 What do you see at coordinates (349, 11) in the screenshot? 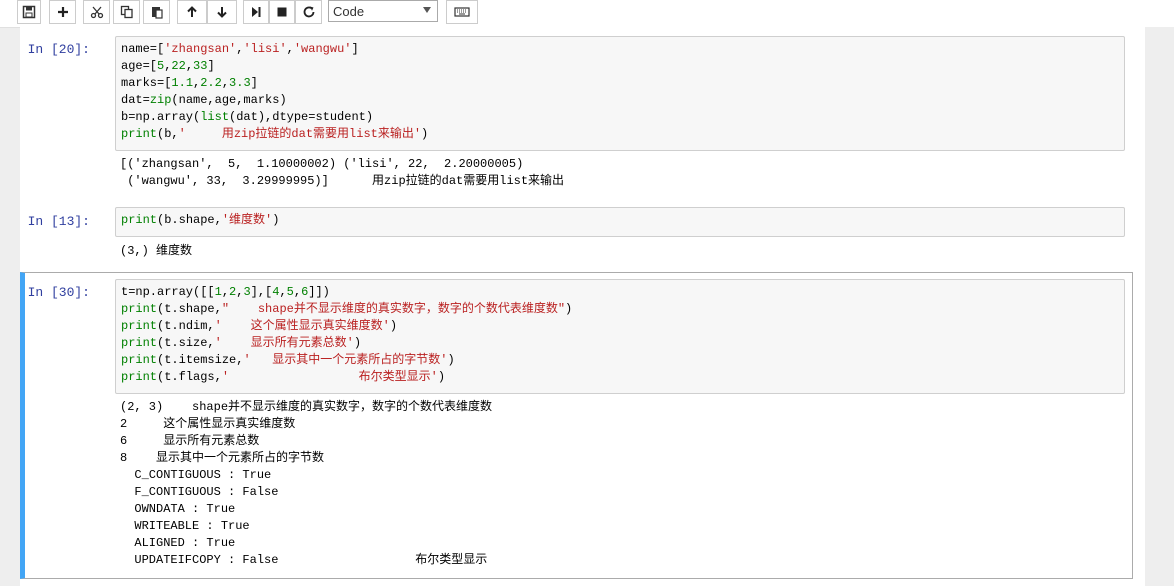
I see `cell-type-value: Code` at bounding box center [349, 11].